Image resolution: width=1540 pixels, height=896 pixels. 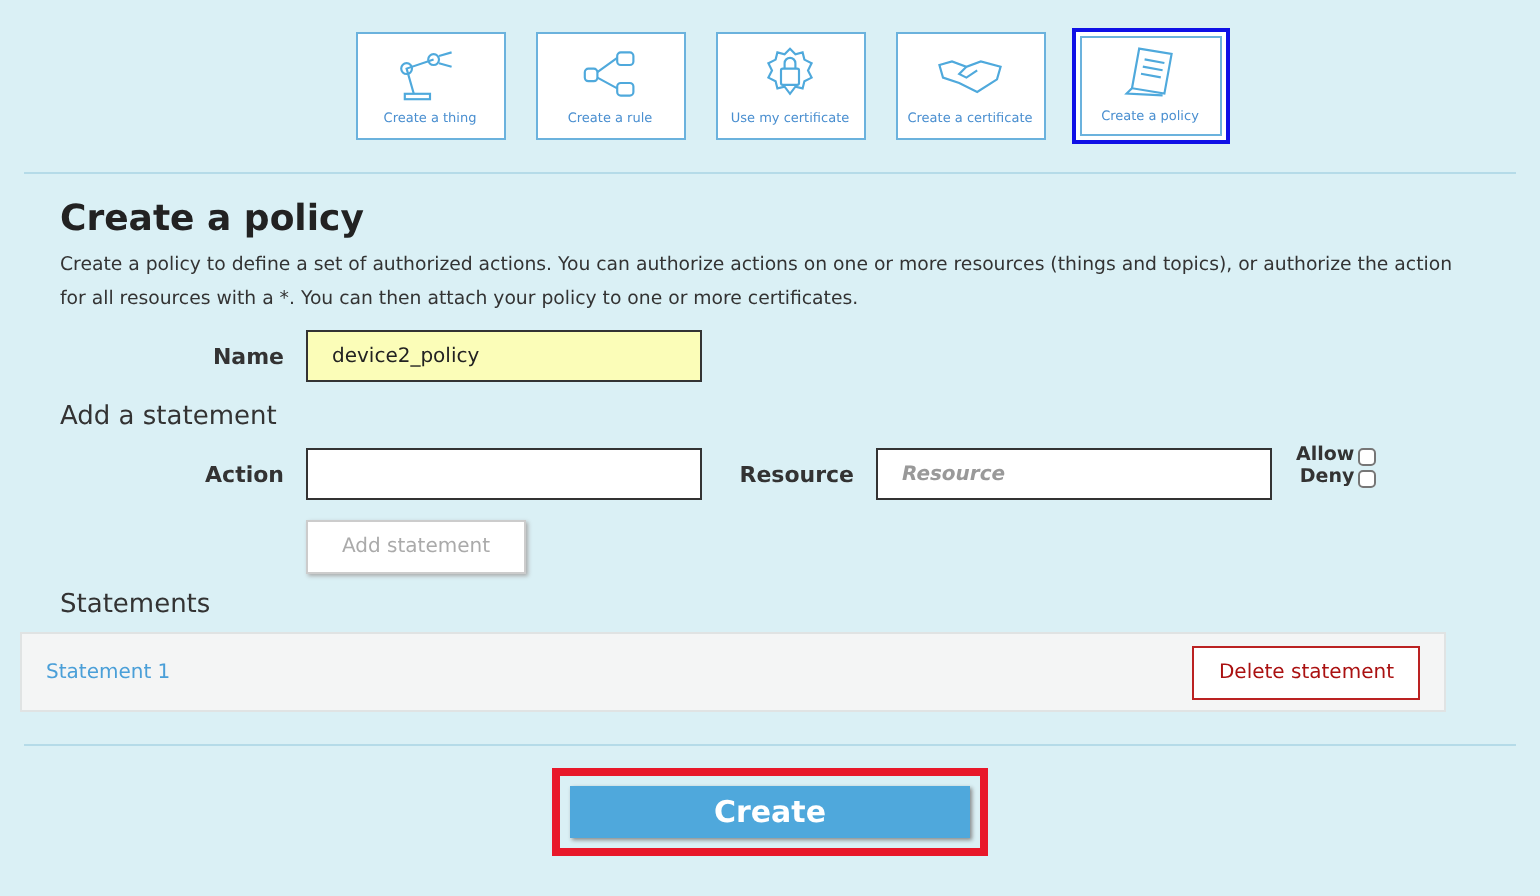 What do you see at coordinates (504, 474) in the screenshot?
I see `action-field` at bounding box center [504, 474].